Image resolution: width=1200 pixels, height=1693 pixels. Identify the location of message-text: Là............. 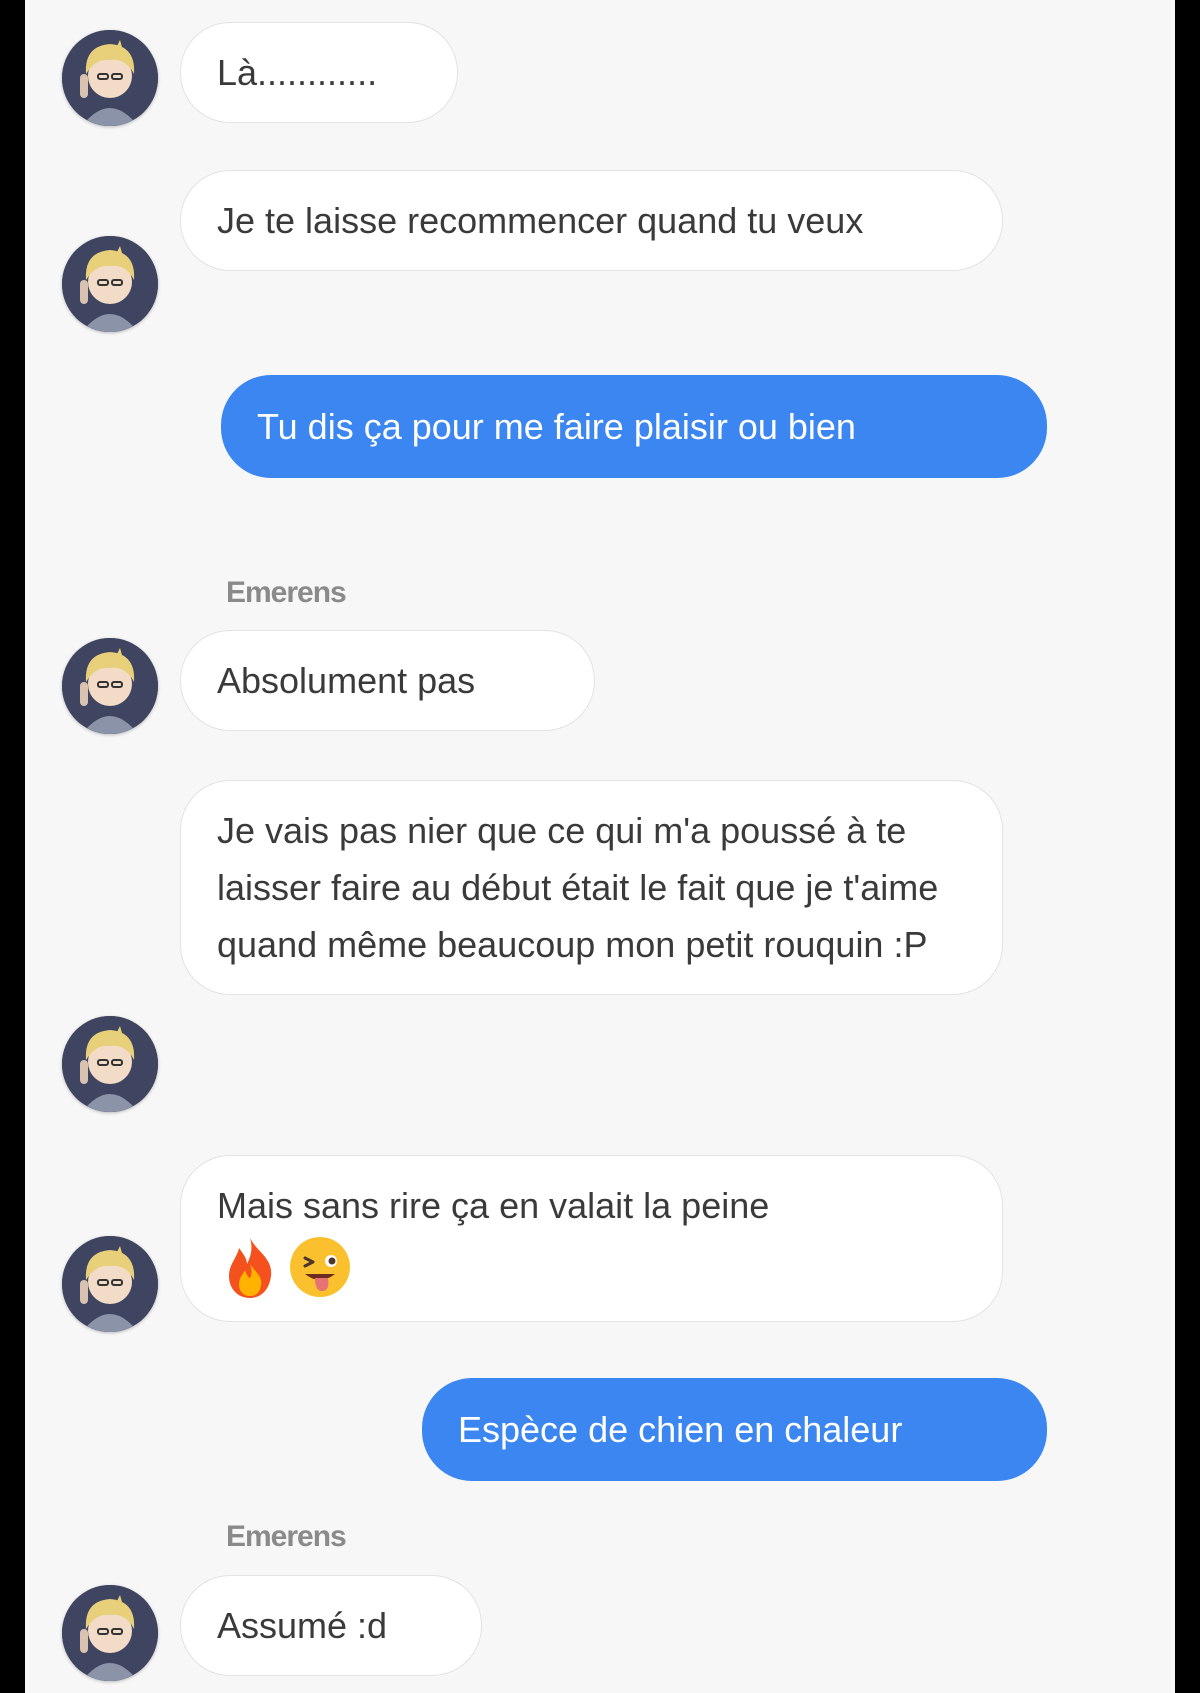
(297, 72).